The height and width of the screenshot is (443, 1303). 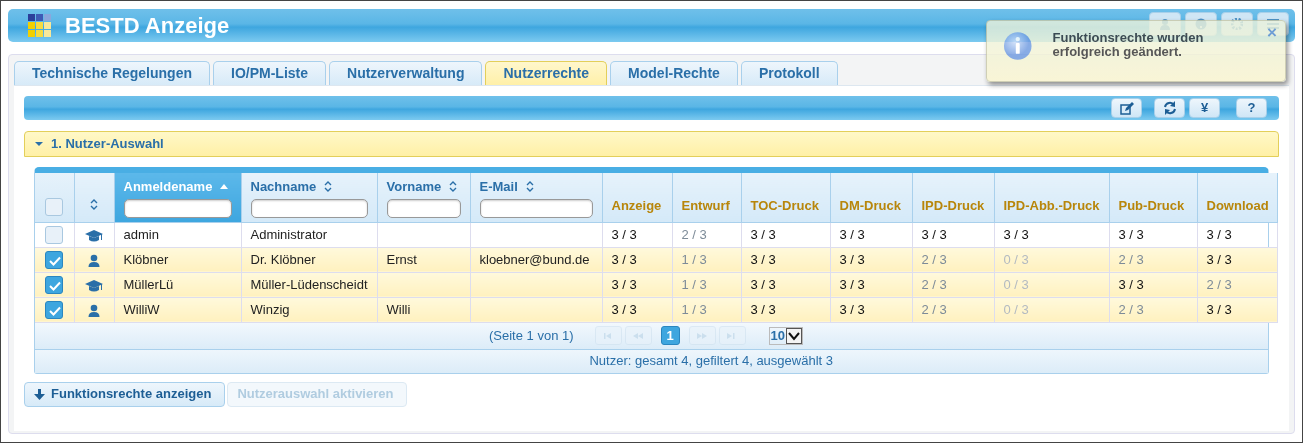 What do you see at coordinates (1251, 108) in the screenshot?
I see `toolbar-button: ?` at bounding box center [1251, 108].